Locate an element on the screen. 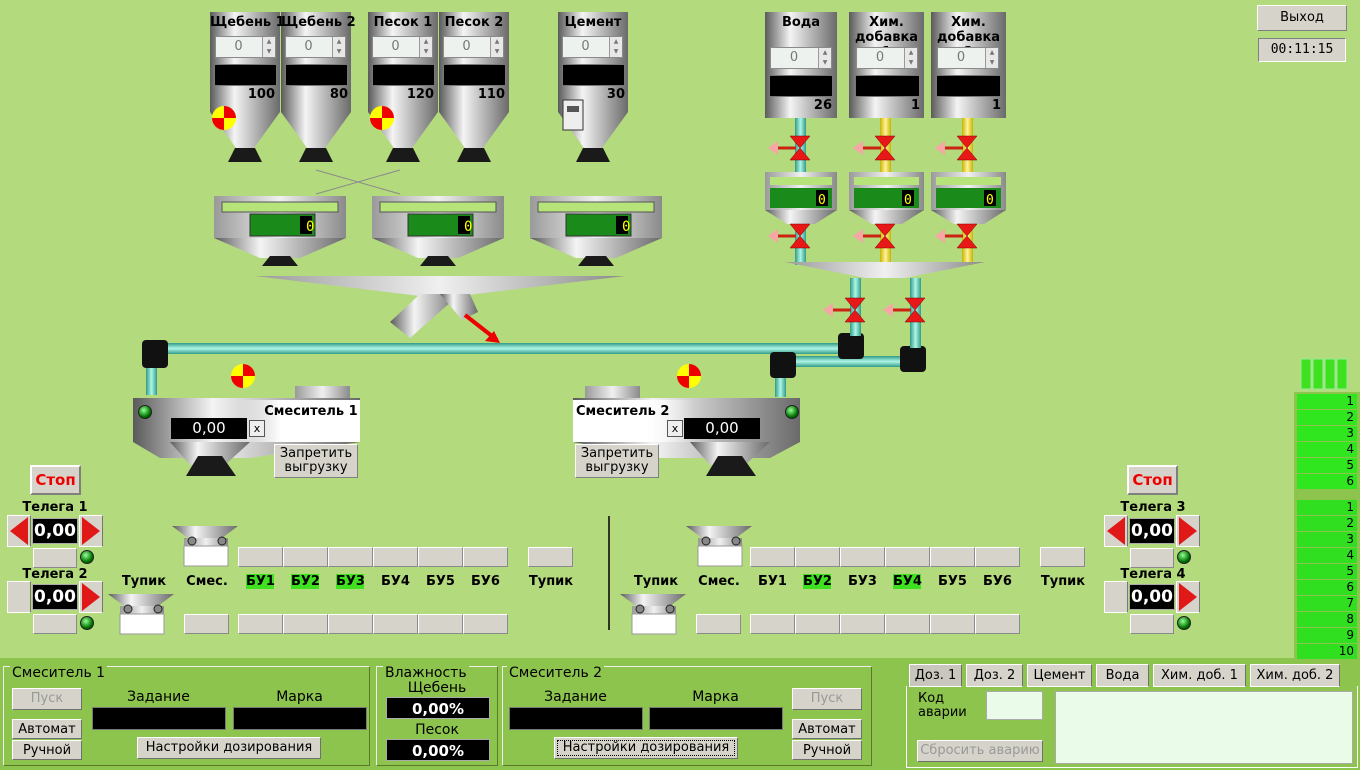 The image size is (1360, 770). tab-chem2: Хим. доб. 2 is located at coordinates (1295, 675).